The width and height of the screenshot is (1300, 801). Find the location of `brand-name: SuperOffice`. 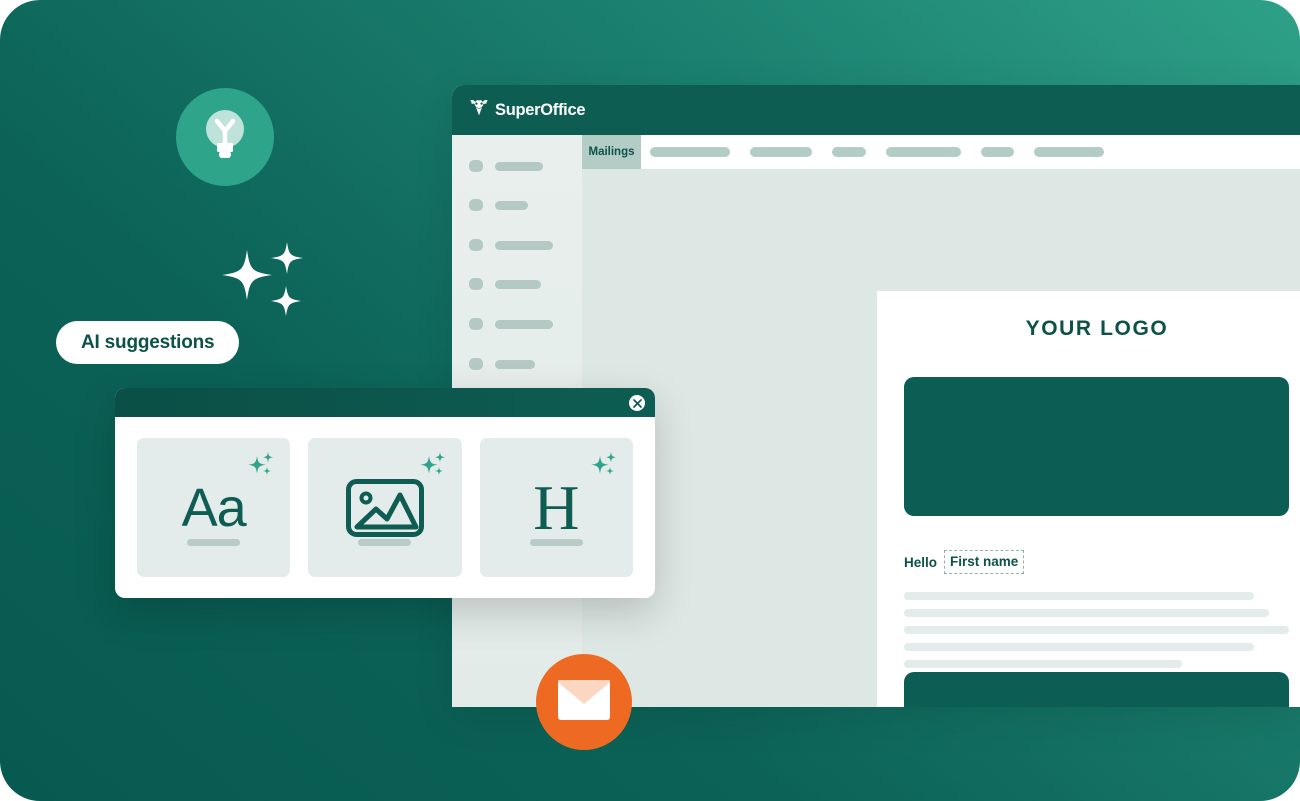

brand-name: SuperOffice is located at coordinates (540, 109).